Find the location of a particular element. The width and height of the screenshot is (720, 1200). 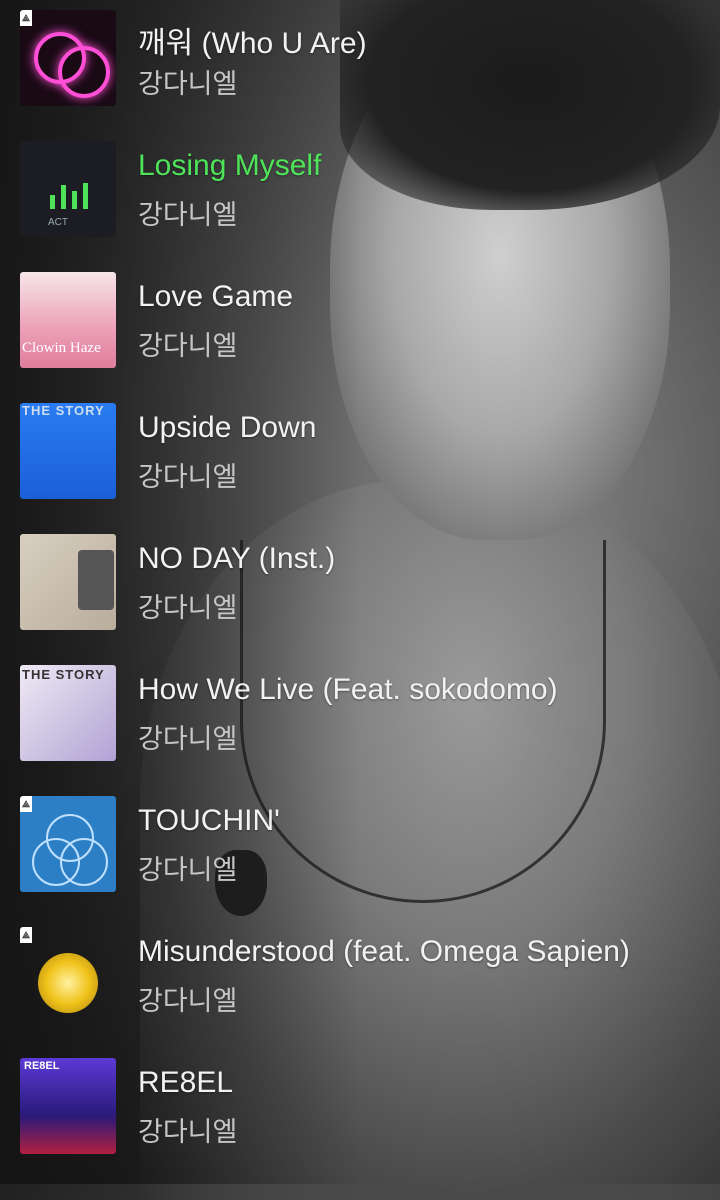

list-item-track-3: THE STORY Upside Down 강다니엘 is located at coordinates (360, 458).